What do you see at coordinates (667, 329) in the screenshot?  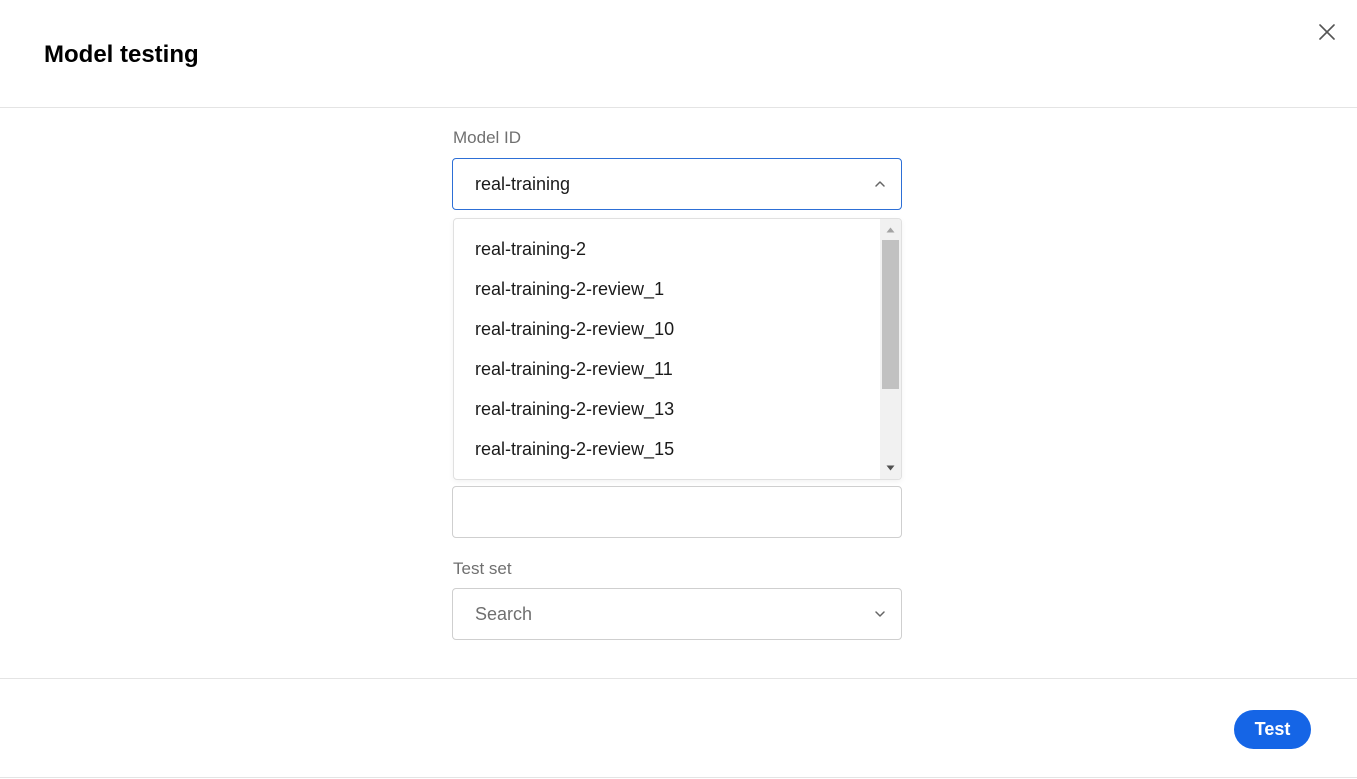 I see `dropdown-option: real-training-2-review_10` at bounding box center [667, 329].